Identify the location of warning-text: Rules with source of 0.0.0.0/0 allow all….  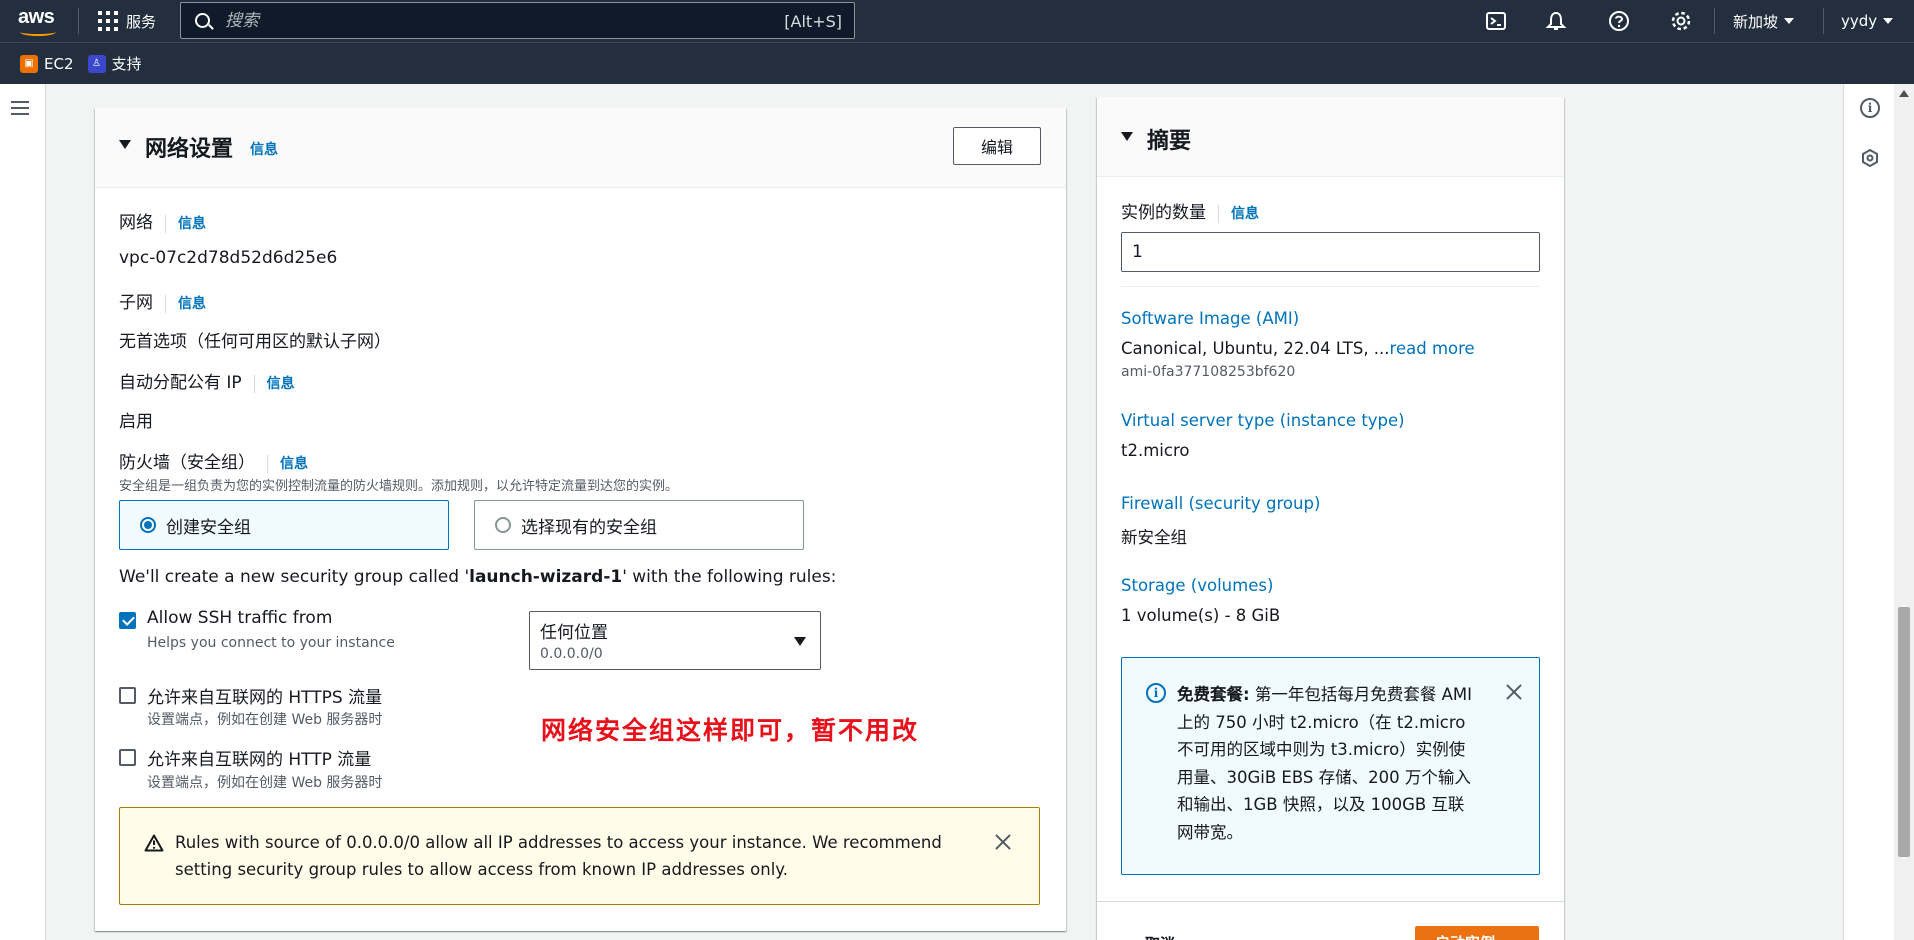
(558, 856).